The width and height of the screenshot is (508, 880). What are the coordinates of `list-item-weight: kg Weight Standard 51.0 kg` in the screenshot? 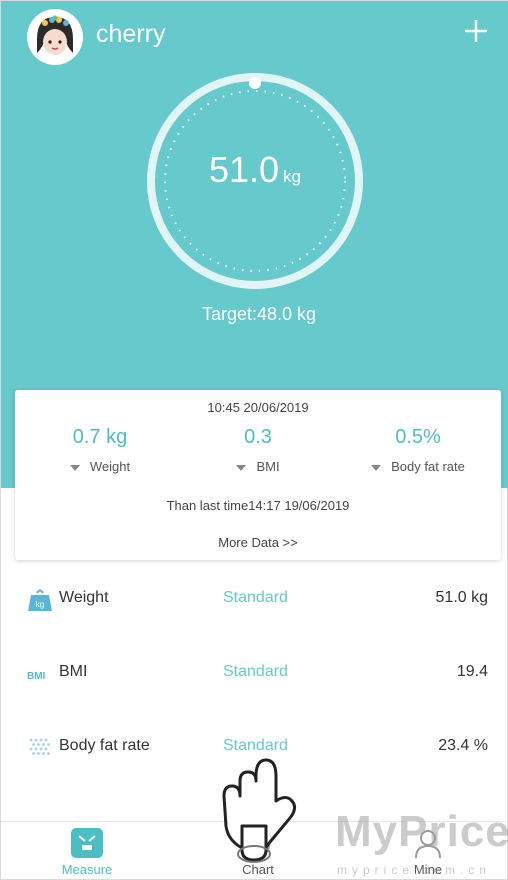 It's located at (254, 599).